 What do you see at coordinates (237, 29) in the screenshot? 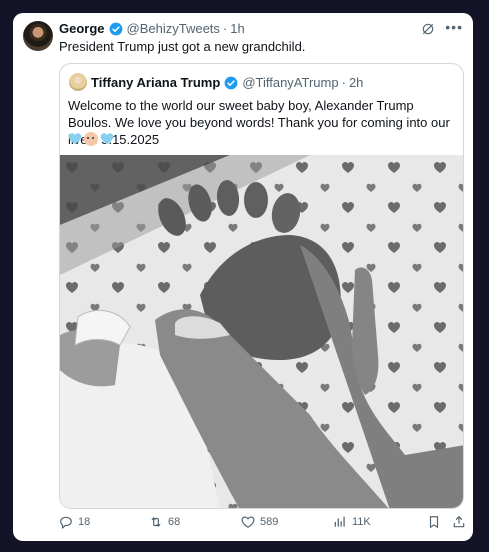
I see `timestamp: 1h` at bounding box center [237, 29].